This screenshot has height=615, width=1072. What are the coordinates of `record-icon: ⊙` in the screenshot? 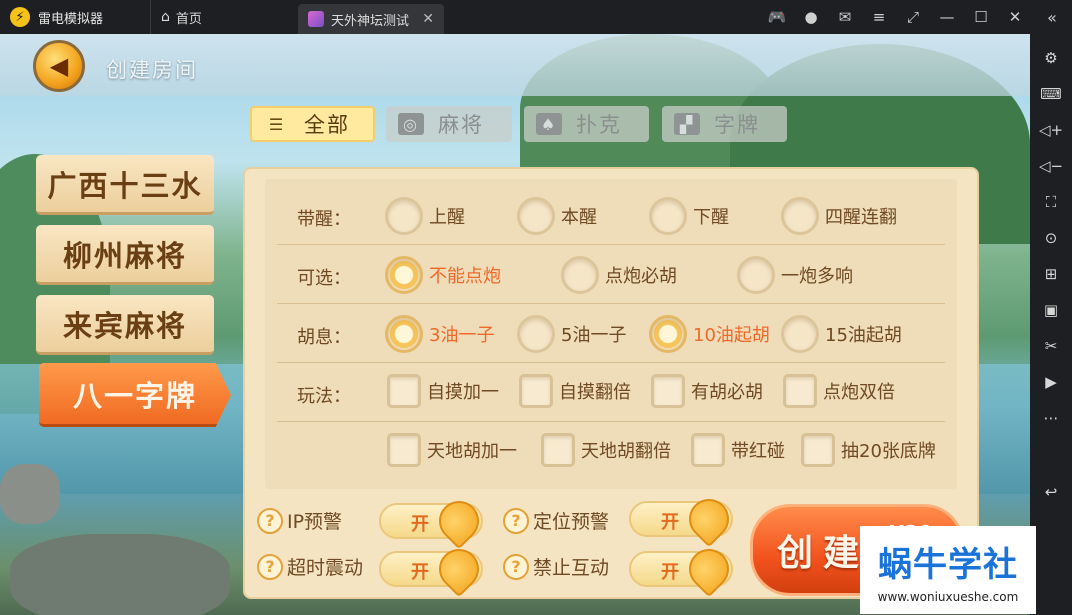 It's located at (1051, 238).